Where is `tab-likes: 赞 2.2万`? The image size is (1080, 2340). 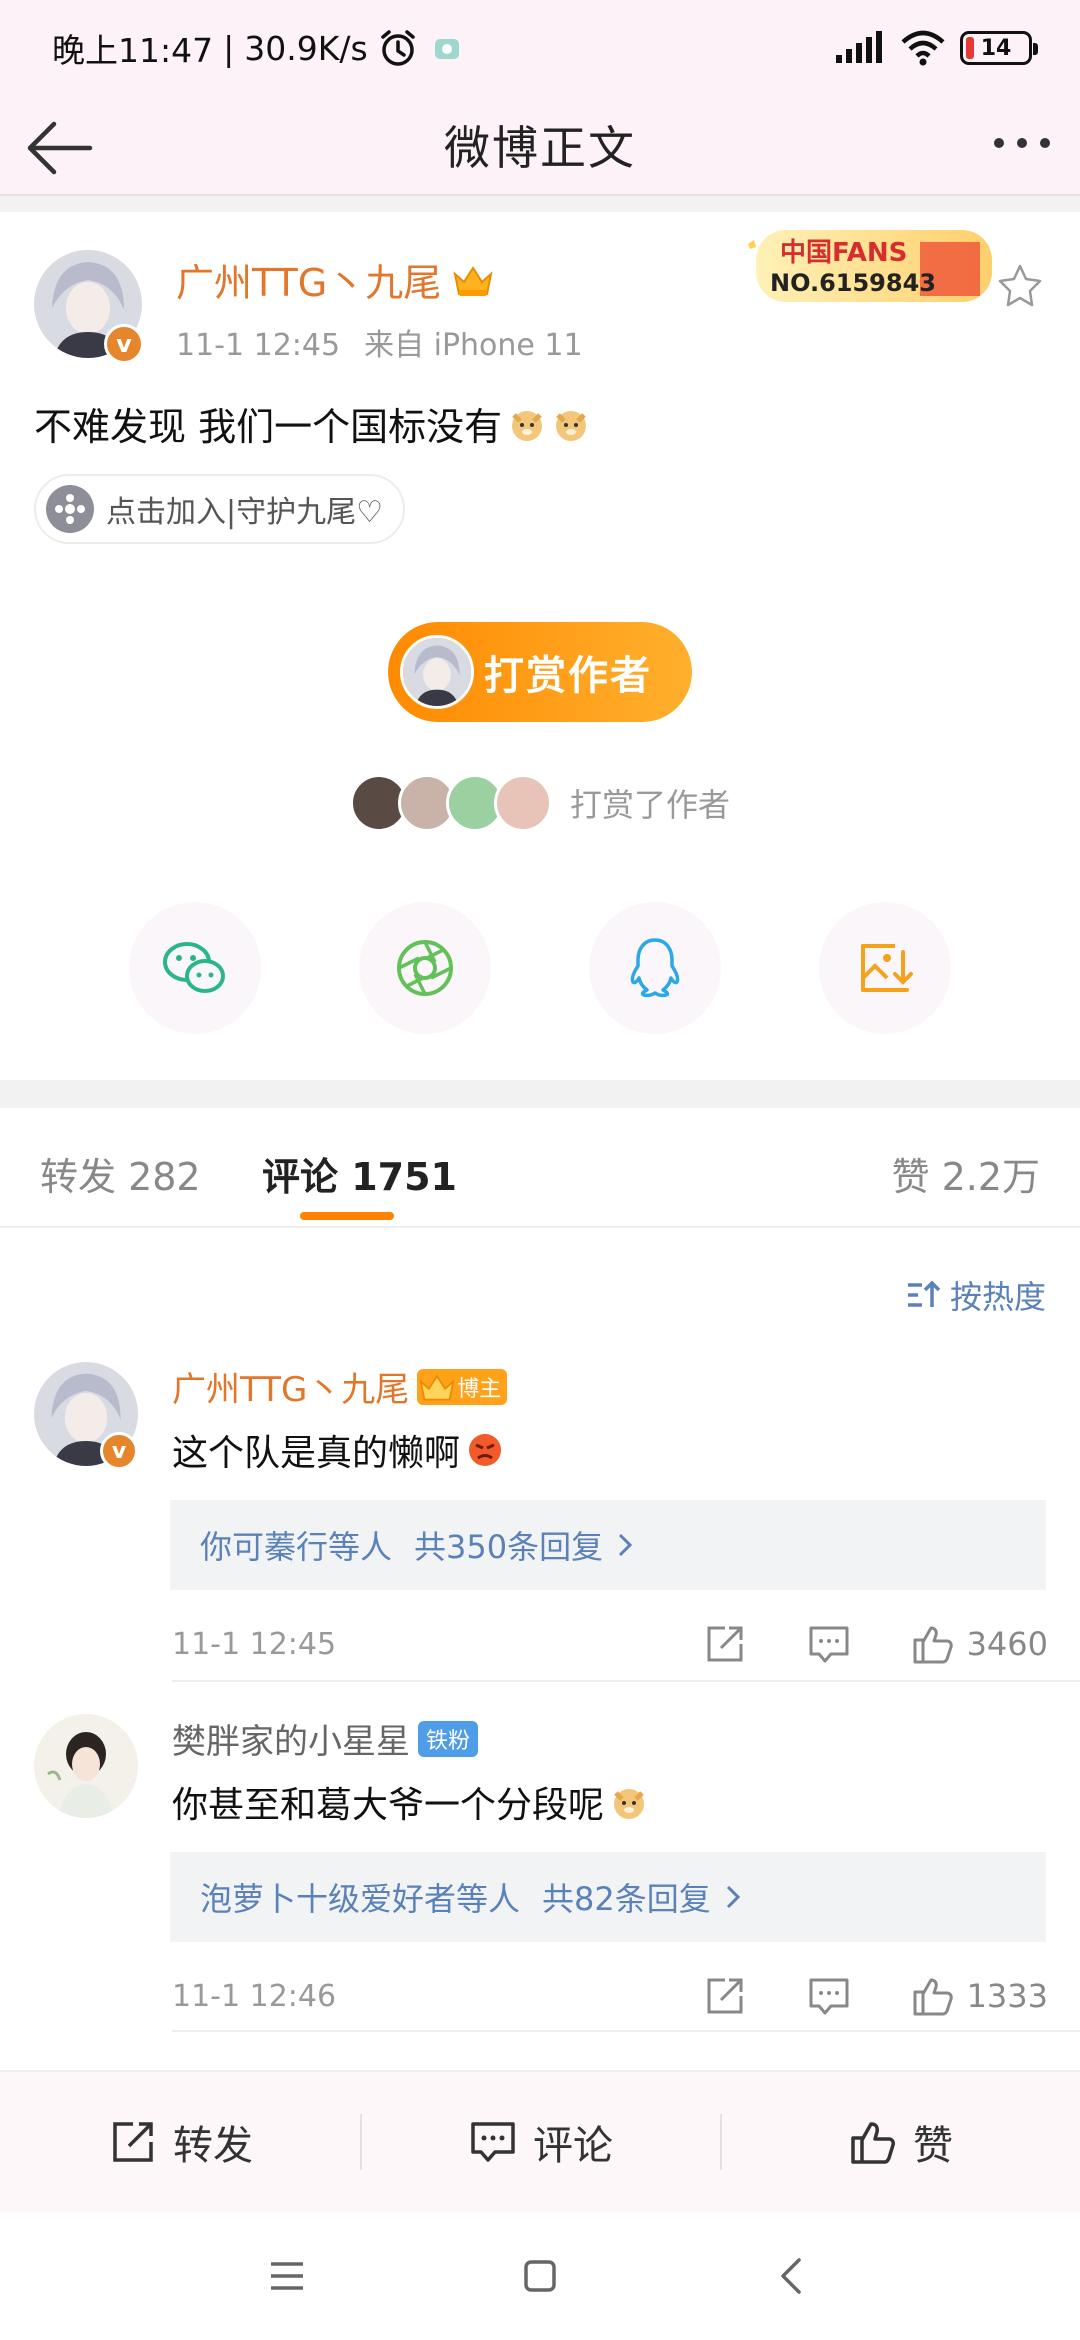 tab-likes: 赞 2.2万 is located at coordinates (965, 1173).